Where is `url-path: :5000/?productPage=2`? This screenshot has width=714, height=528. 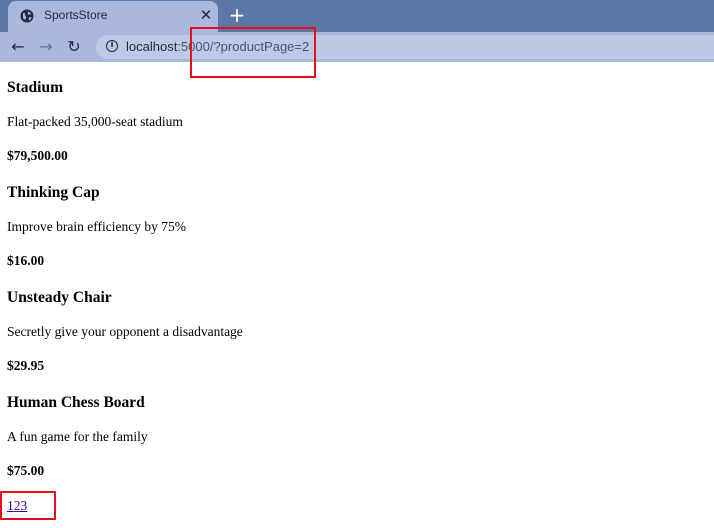 url-path: :5000/?productPage=2 is located at coordinates (243, 46).